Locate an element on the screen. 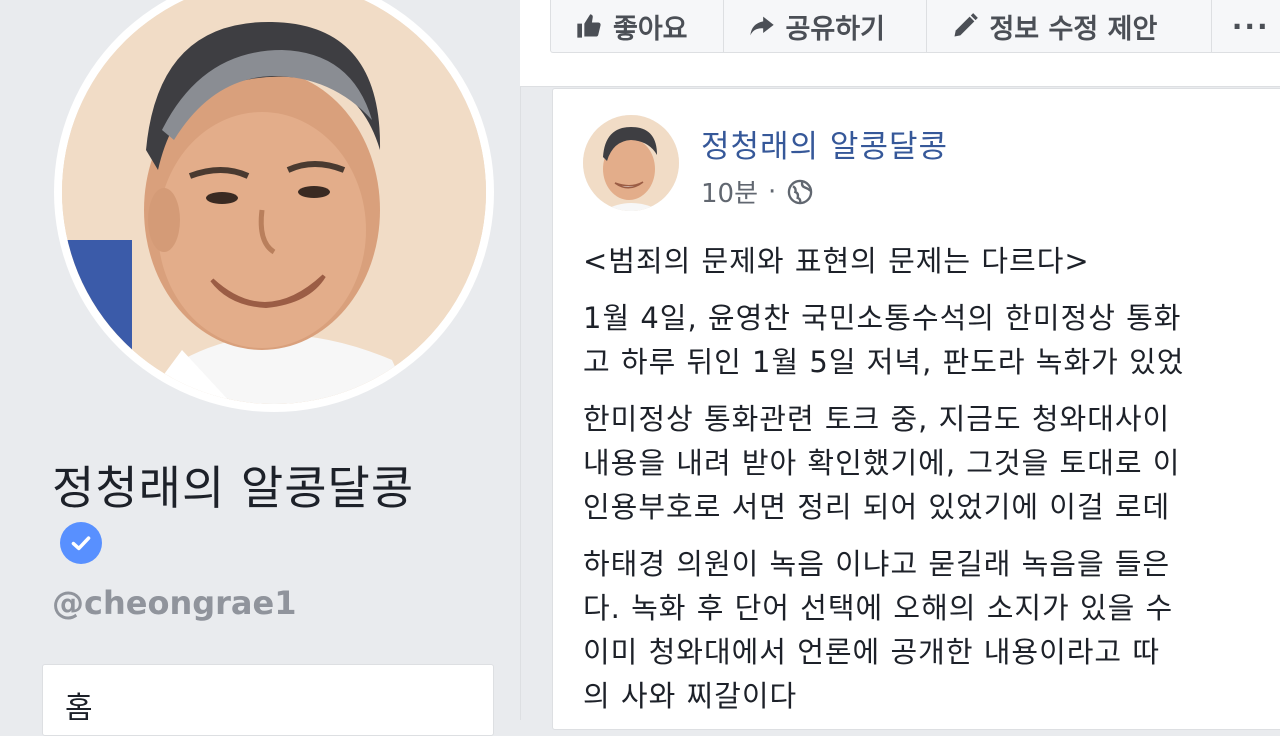 The width and height of the screenshot is (1280, 736). suggest-edits-button: 정보 수정 제안 is located at coordinates (1069, 26).